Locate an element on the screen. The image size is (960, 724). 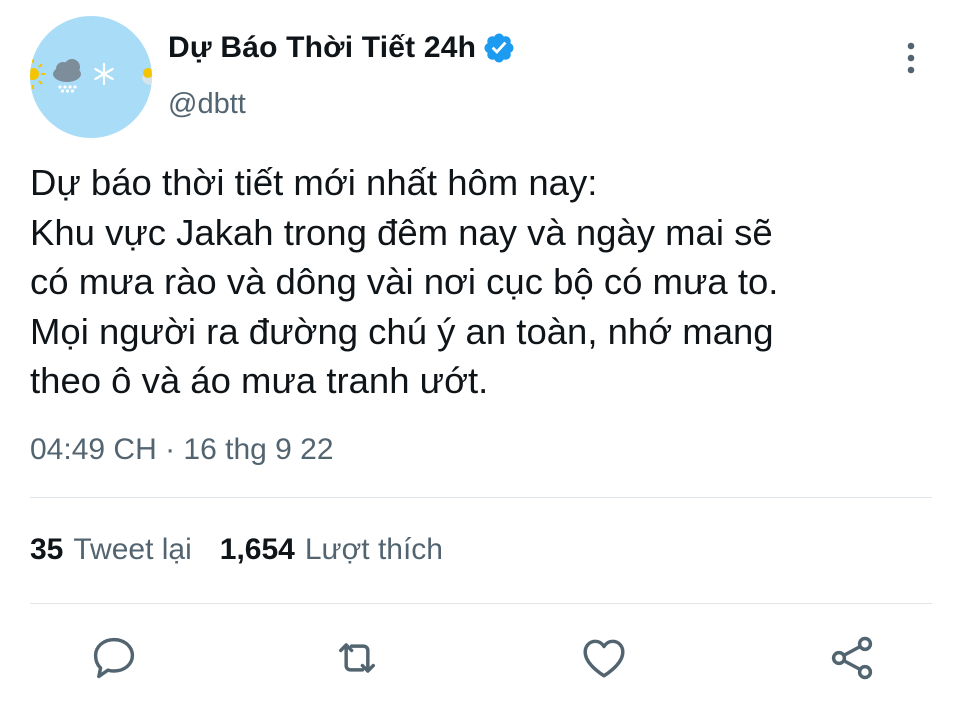
verified-badge-icon is located at coordinates (499, 48).